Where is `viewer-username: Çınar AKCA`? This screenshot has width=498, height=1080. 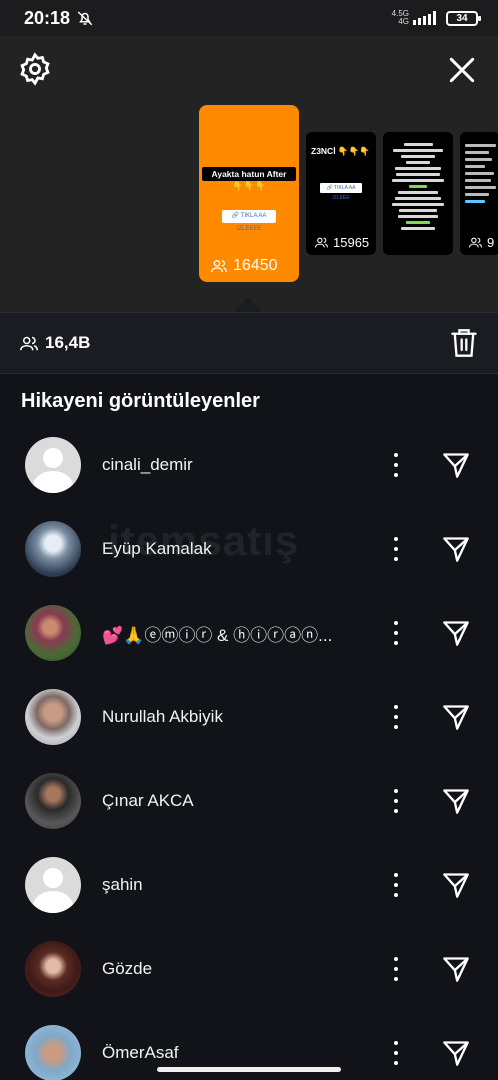 viewer-username: Çınar AKCA is located at coordinates (148, 801).